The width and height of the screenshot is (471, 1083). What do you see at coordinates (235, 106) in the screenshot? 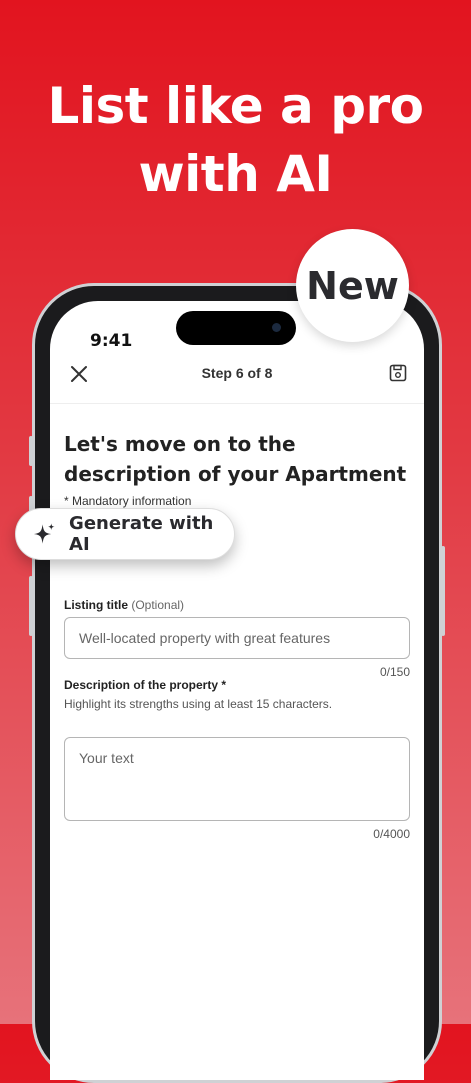
I see `headline-line-1: List like a pro` at bounding box center [235, 106].